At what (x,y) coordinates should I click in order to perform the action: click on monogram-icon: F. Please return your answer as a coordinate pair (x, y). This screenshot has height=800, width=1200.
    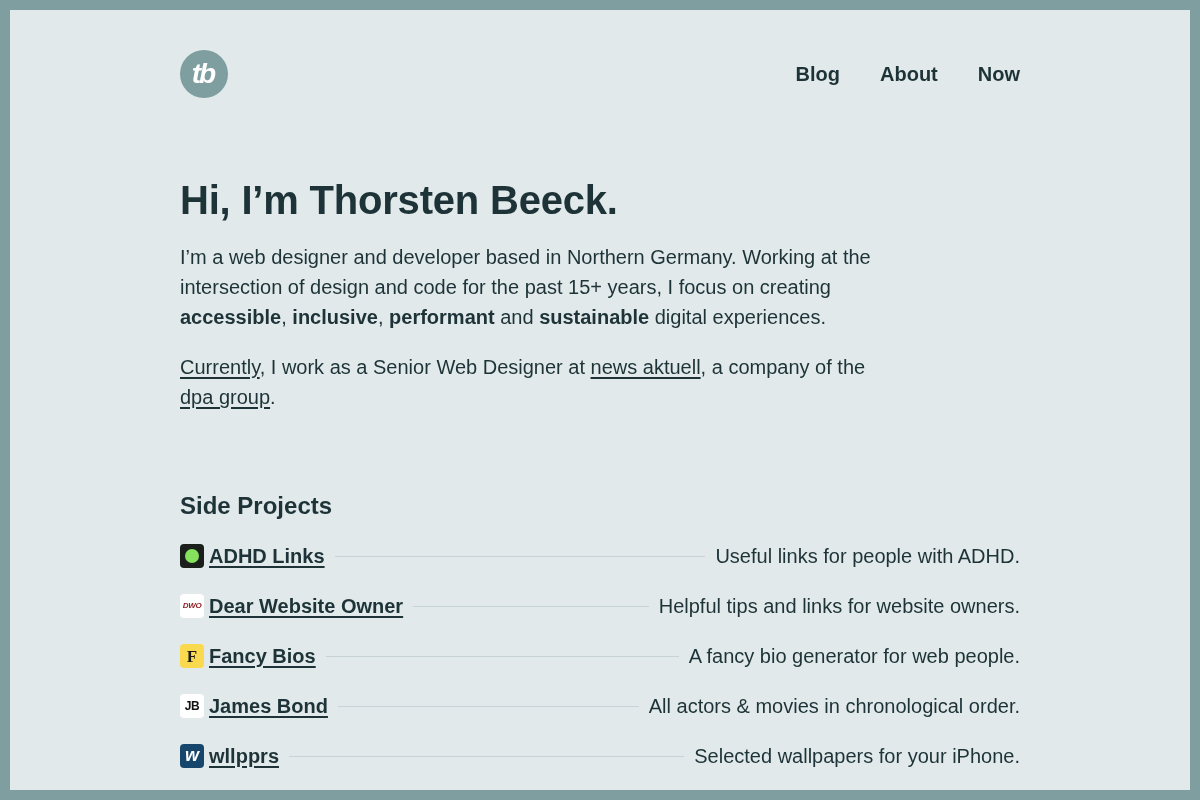
    Looking at the image, I should click on (192, 656).